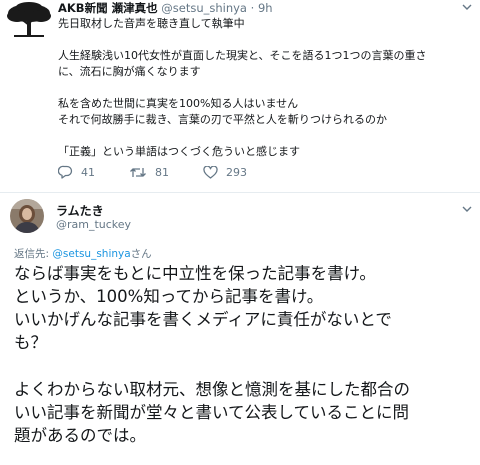 This screenshot has height=465, width=480. I want to click on author-name: AKB新聞 瀬津真也, so click(108, 8).